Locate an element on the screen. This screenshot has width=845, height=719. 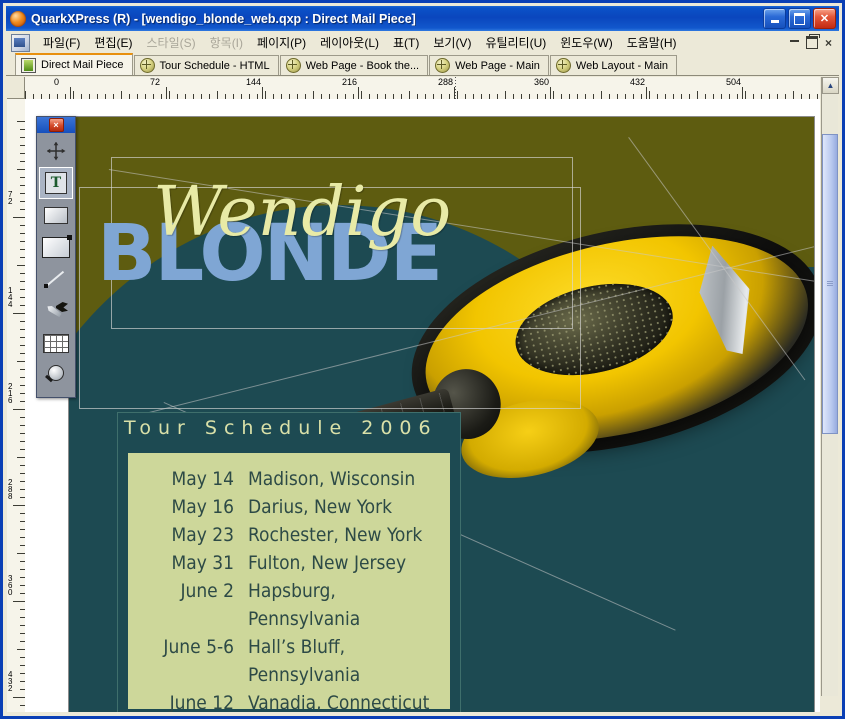
tab-label: Direct Mail Piece is located at coordinates (82, 65).